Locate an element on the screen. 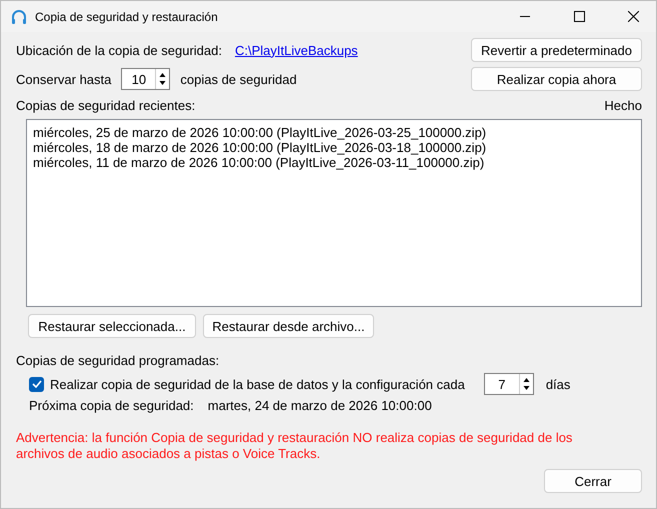  backup-list-item: miércoles, 11 de marzo de 2026 10:00:00 (PlayItLive_2026-03-11_100000.zip) is located at coordinates (334, 162).